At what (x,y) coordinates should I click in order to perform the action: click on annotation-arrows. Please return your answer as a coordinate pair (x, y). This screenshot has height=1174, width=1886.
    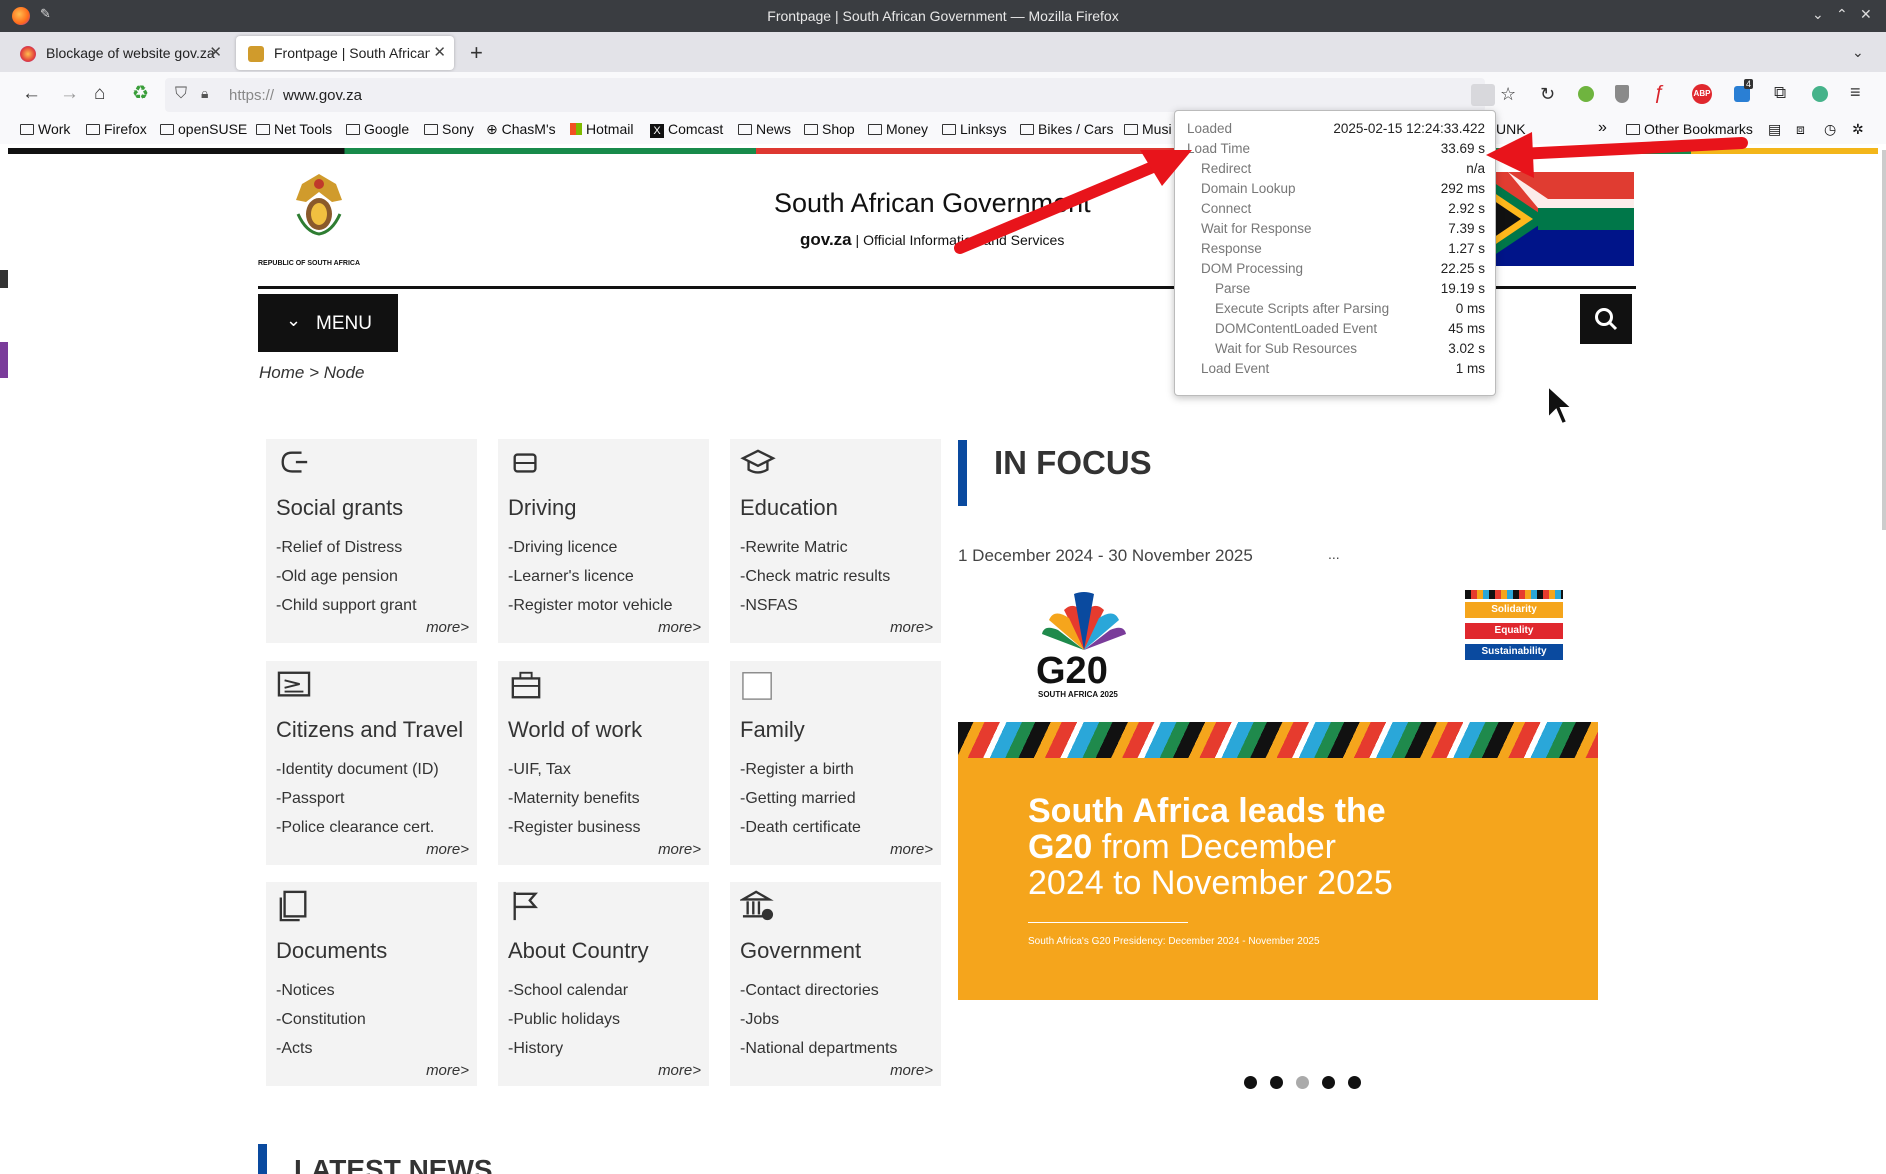
    Looking at the image, I should click on (1351, 193).